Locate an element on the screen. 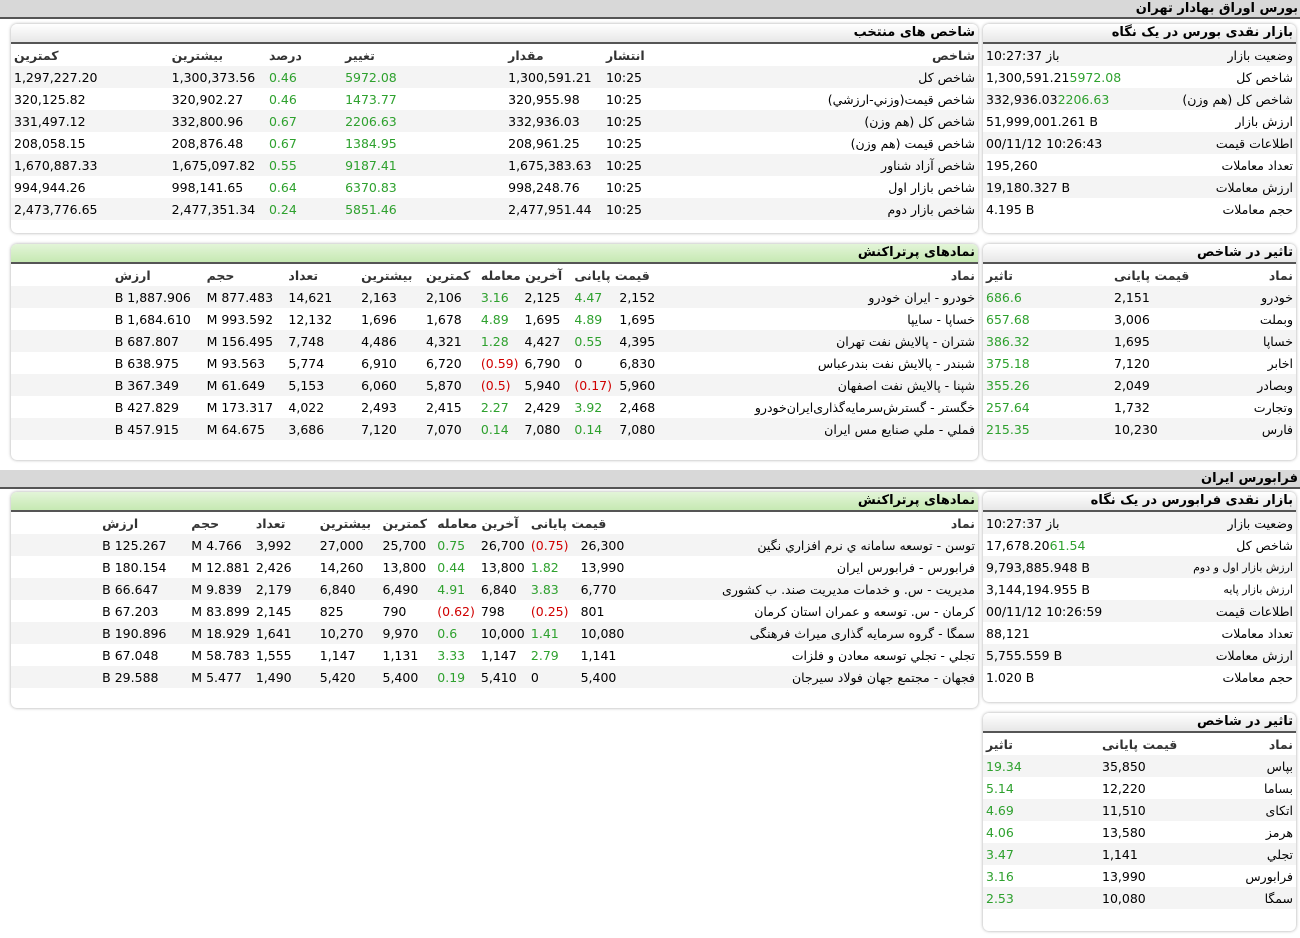  index-low: 1,297,227.20 is located at coordinates (90, 77).